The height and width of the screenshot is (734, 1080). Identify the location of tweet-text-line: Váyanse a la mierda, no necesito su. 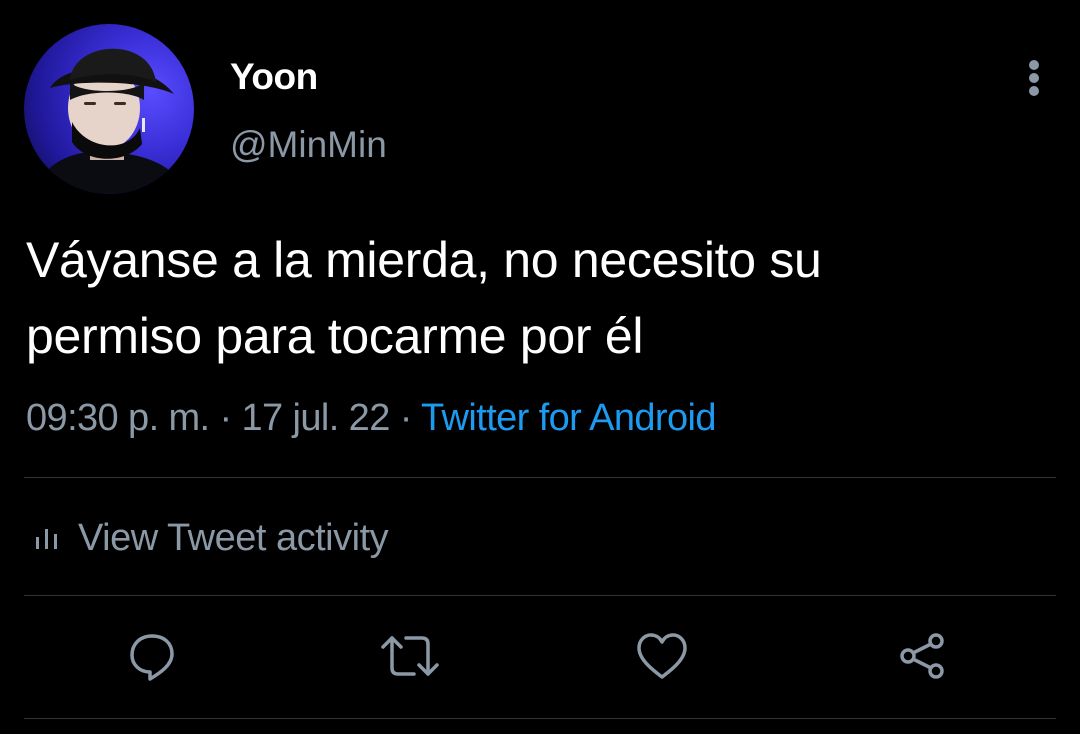
(424, 260).